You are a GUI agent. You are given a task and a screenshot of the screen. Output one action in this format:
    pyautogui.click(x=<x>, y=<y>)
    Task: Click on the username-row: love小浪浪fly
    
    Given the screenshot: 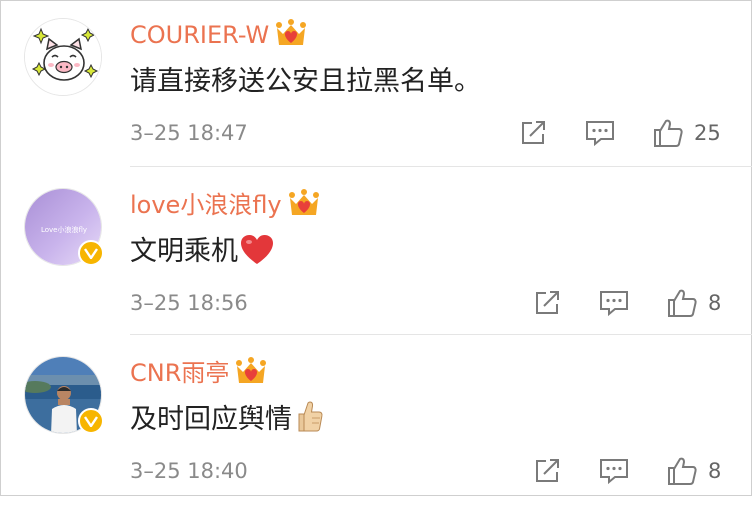 What is the action you would take?
    pyautogui.click(x=225, y=205)
    